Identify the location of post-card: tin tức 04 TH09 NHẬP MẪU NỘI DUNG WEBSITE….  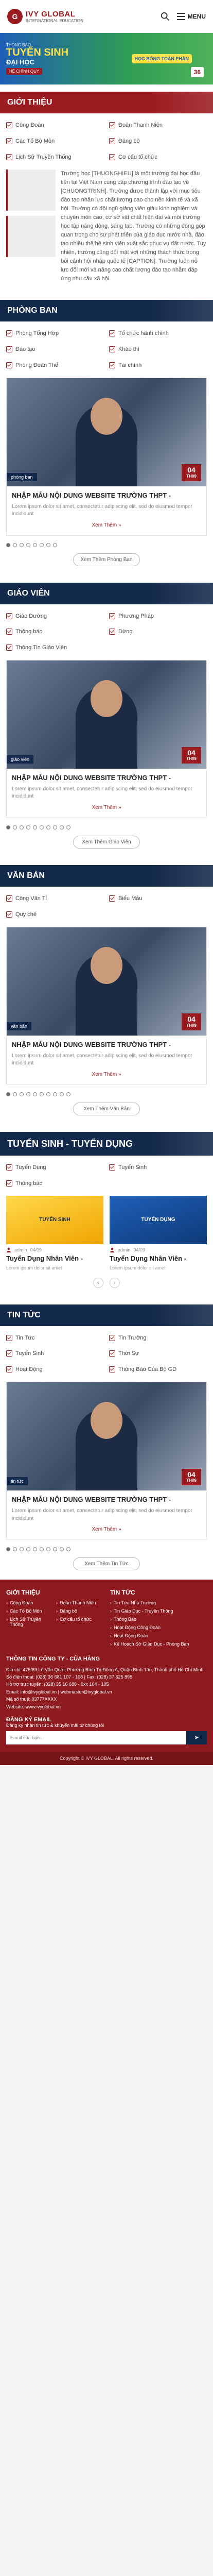
(106, 1461).